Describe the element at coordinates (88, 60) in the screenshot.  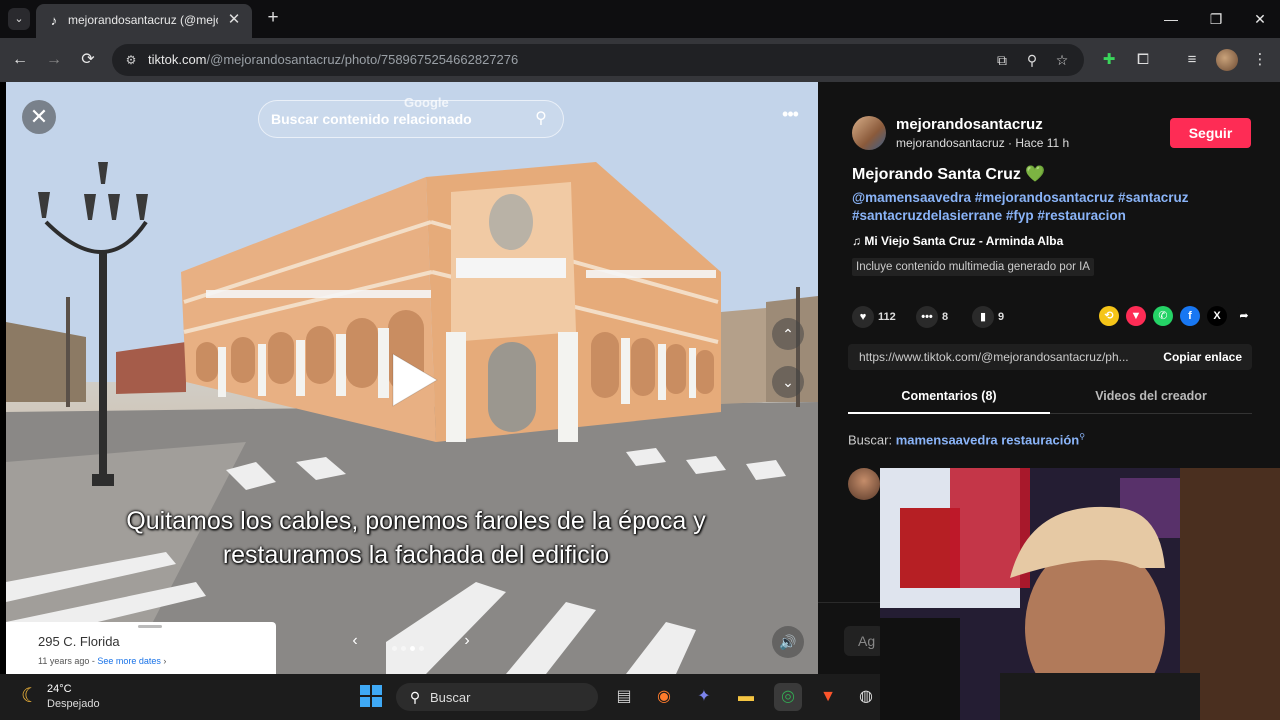
I see `reload-button: ⟳` at that location.